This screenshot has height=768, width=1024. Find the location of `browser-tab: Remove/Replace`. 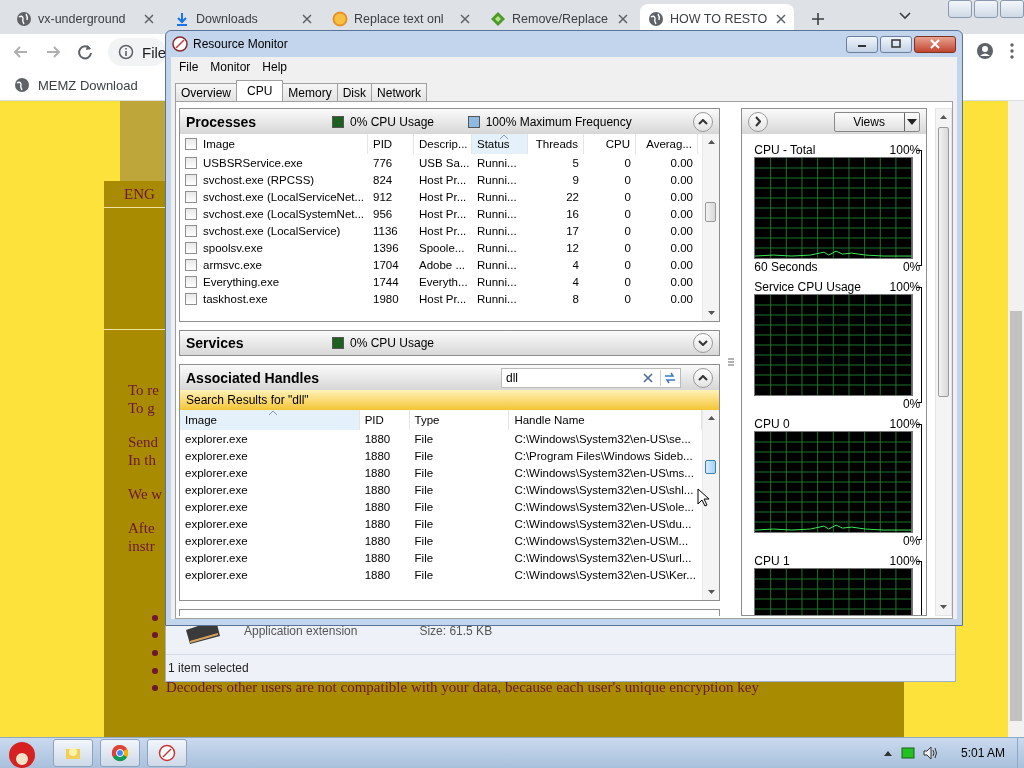

browser-tab: Remove/Replace is located at coordinates (559, 19).